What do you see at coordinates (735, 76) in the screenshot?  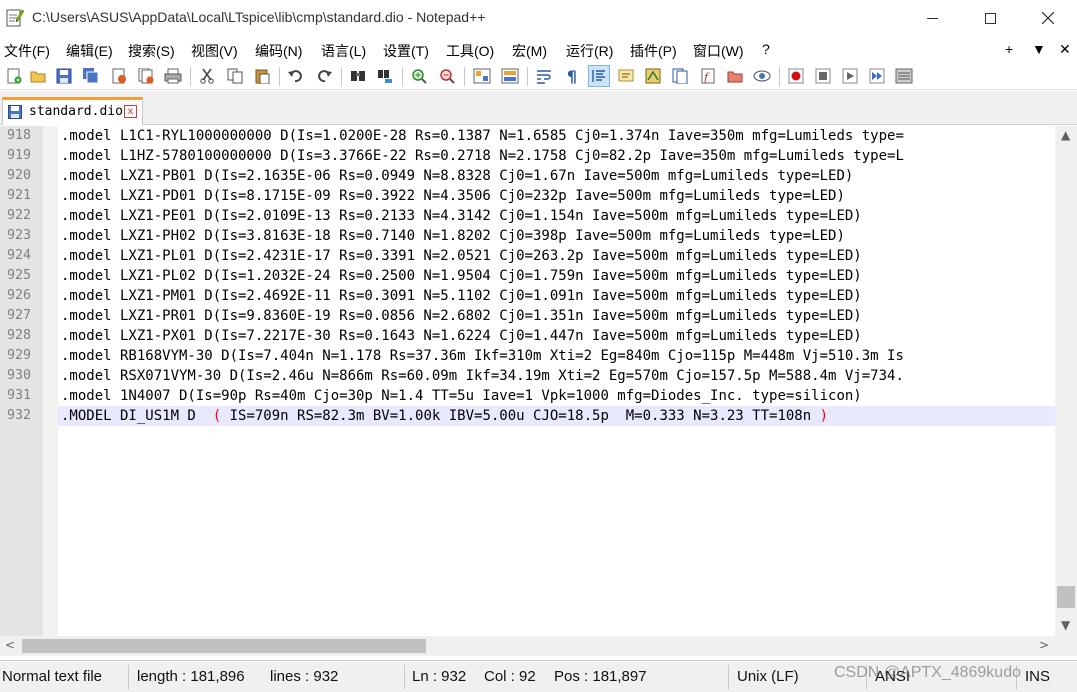 I see `folder-workspace-icon` at bounding box center [735, 76].